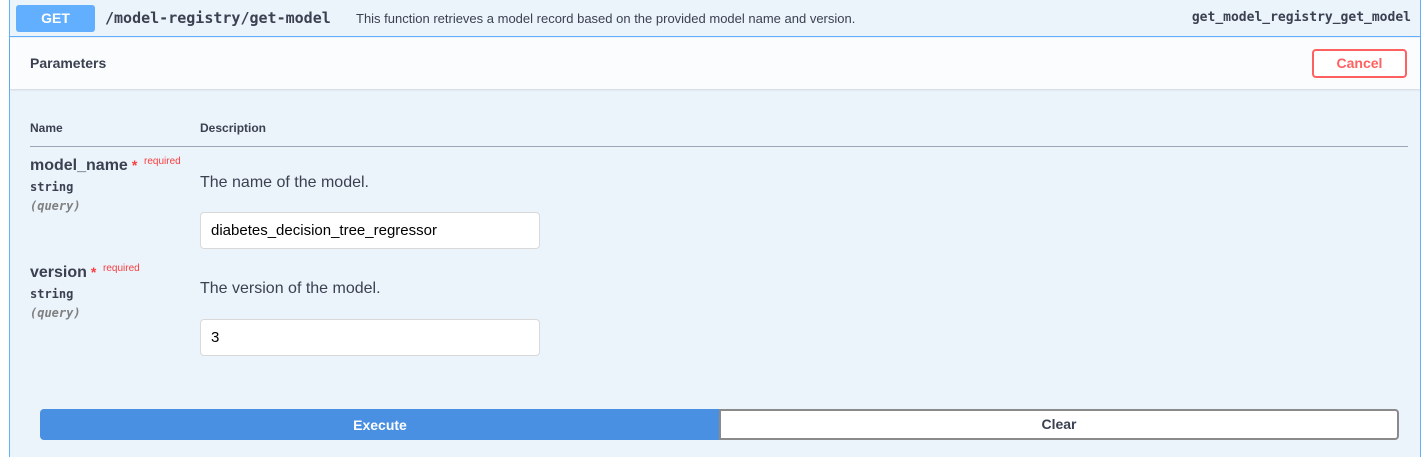 This screenshot has width=1422, height=457. I want to click on param-description: The name of the model., so click(284, 182).